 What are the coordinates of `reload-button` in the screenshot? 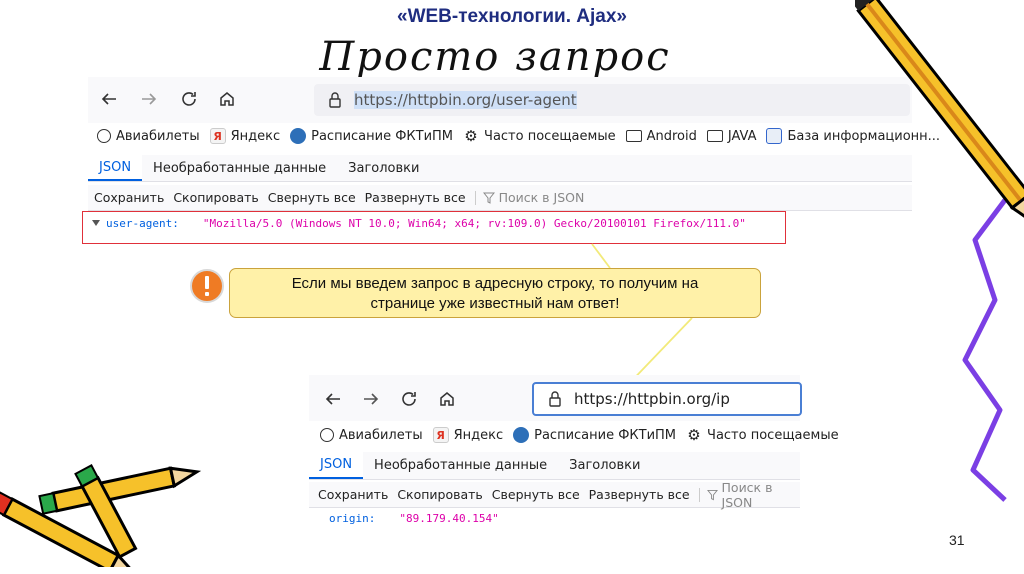 It's located at (409, 399).